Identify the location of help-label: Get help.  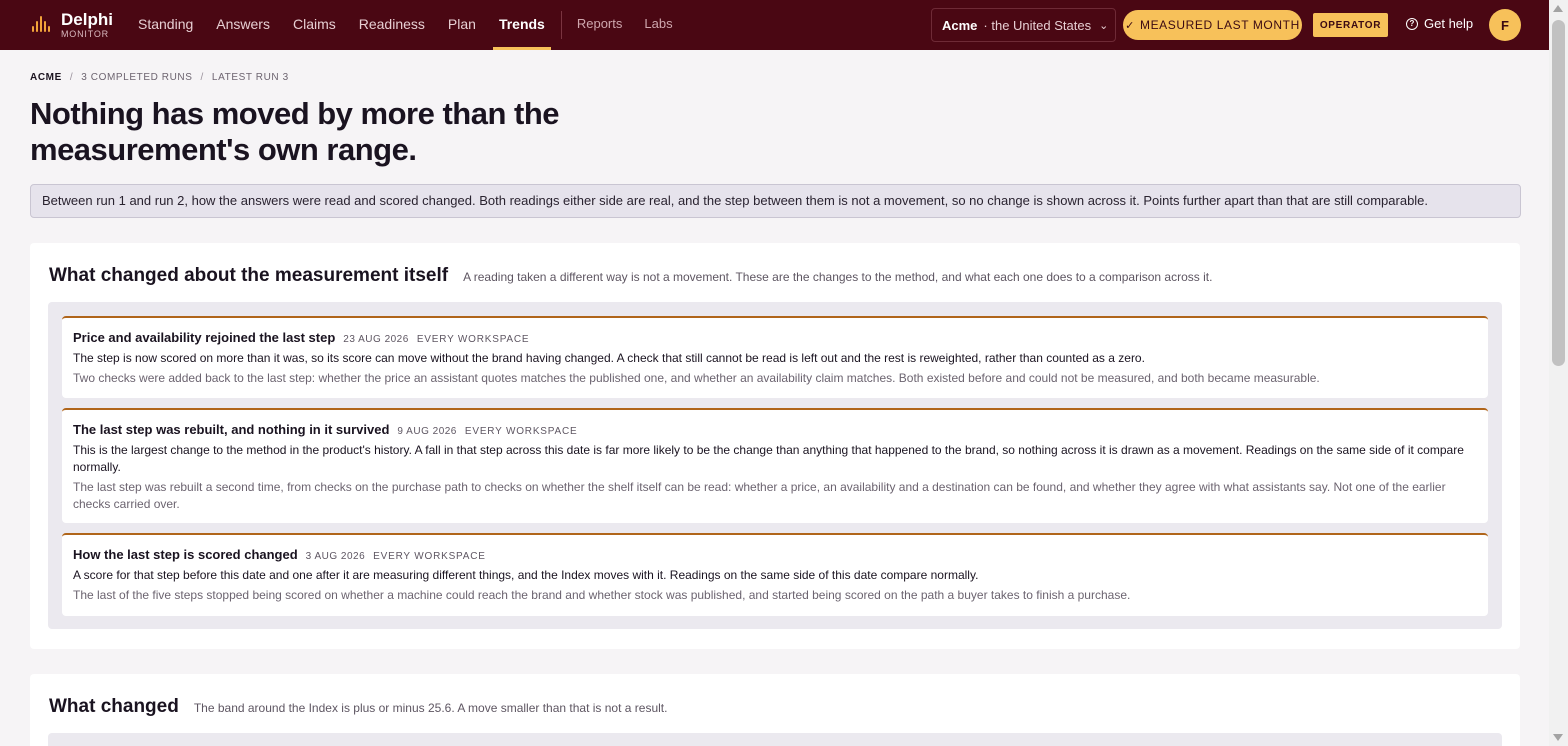
(1449, 23).